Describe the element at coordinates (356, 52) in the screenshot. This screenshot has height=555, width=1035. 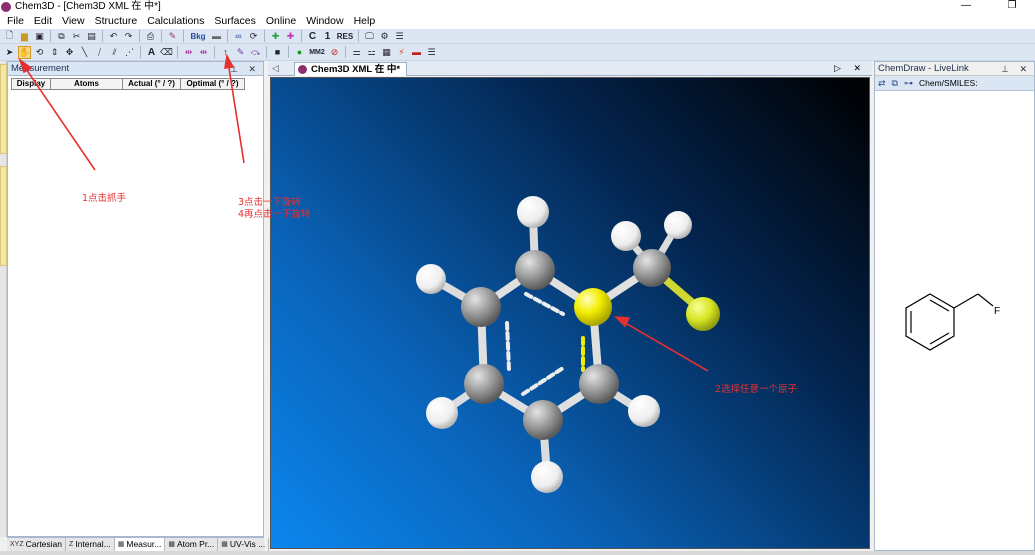
I see `orbital-icon: ⚌` at that location.